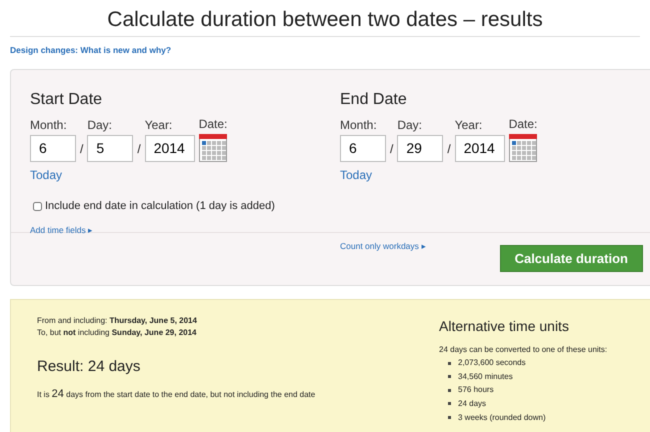  I want to click on page-title: Calculate duration between two dates – results, so click(325, 19).